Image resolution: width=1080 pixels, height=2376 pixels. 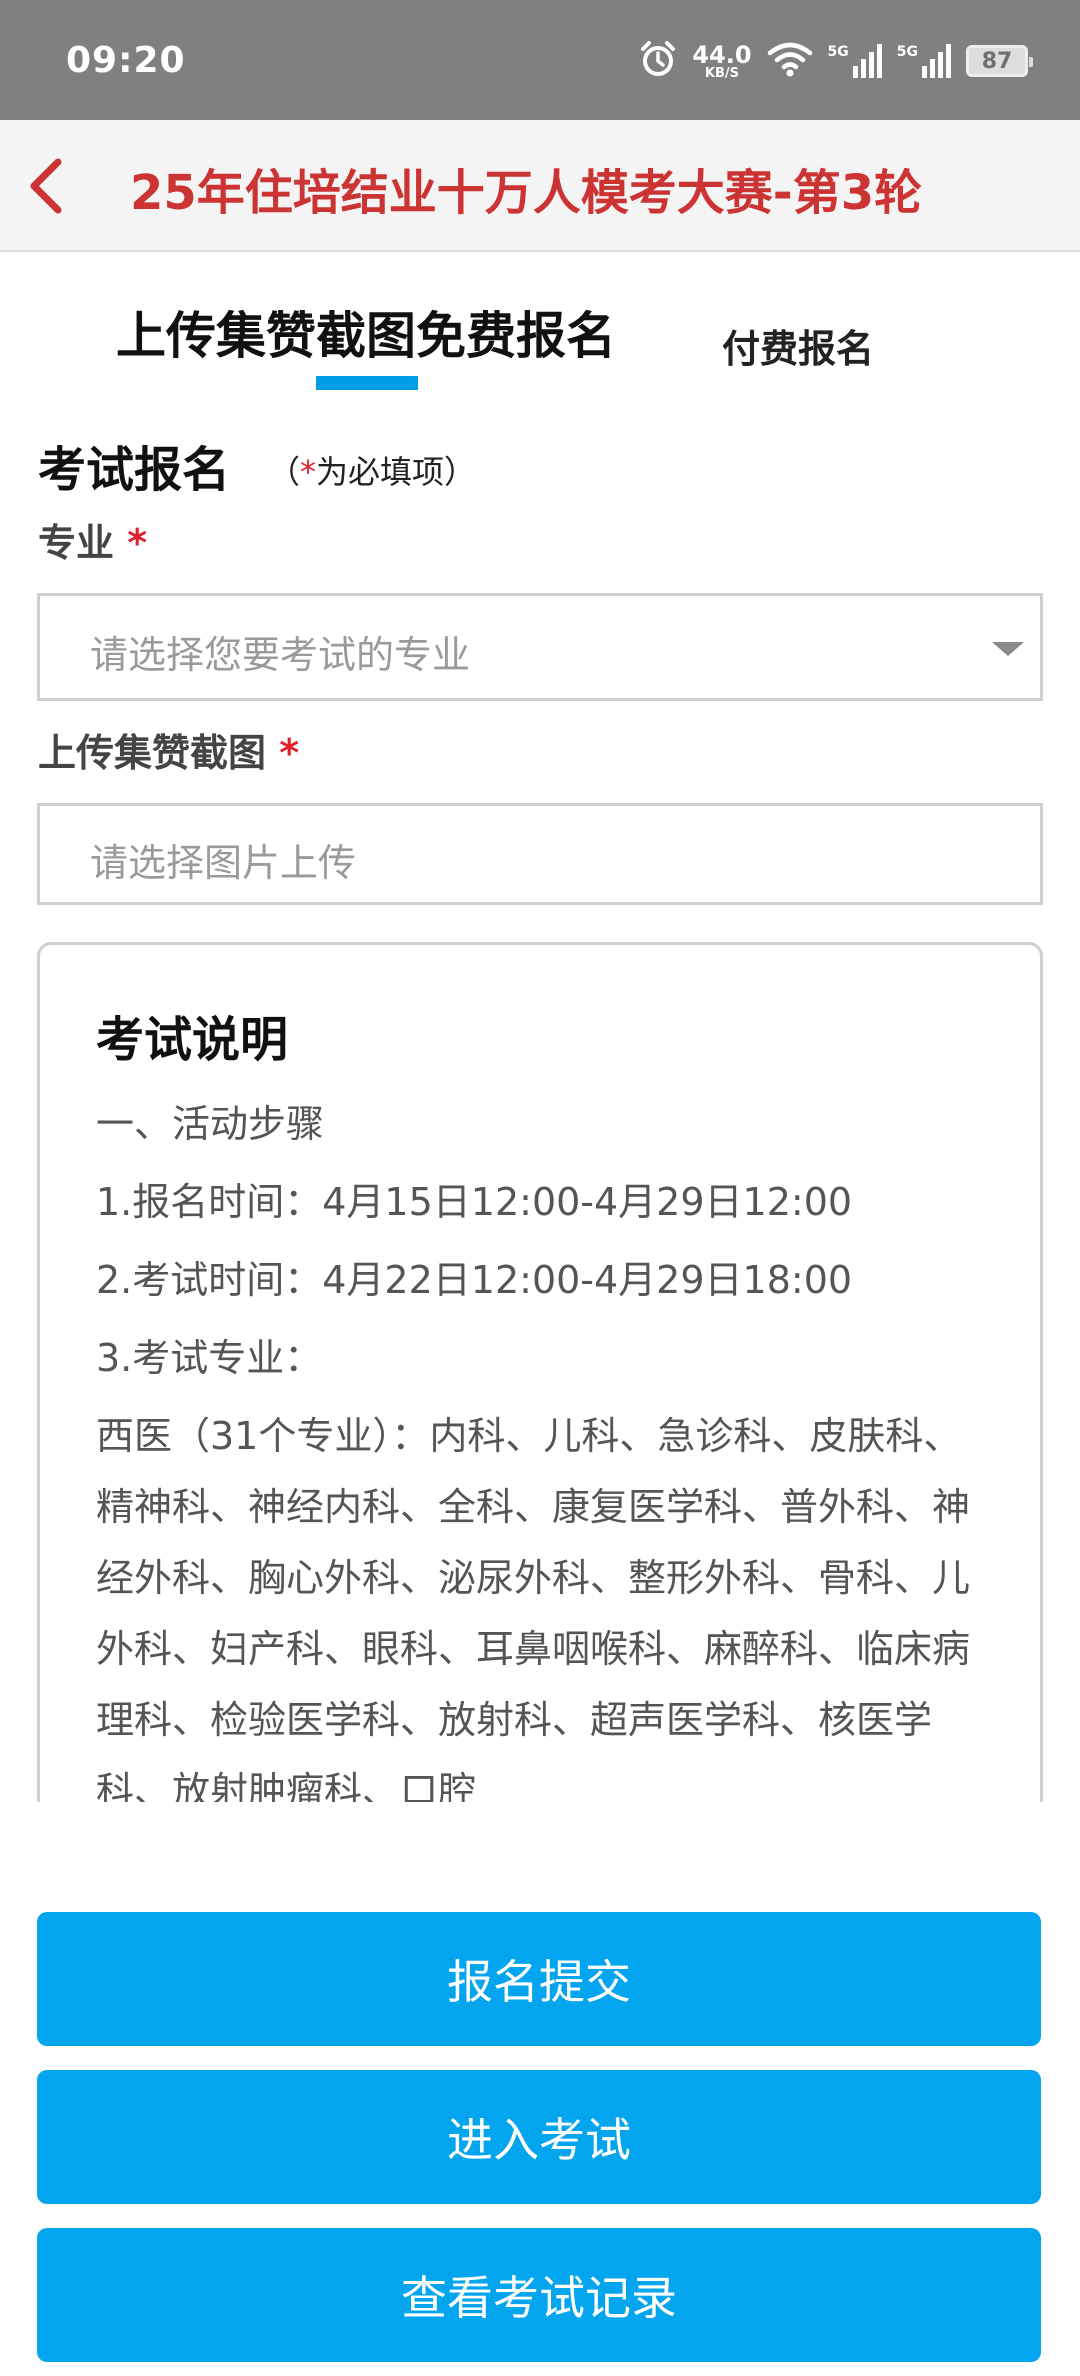 What do you see at coordinates (1008, 649) in the screenshot?
I see `dropdown-arrow-icon` at bounding box center [1008, 649].